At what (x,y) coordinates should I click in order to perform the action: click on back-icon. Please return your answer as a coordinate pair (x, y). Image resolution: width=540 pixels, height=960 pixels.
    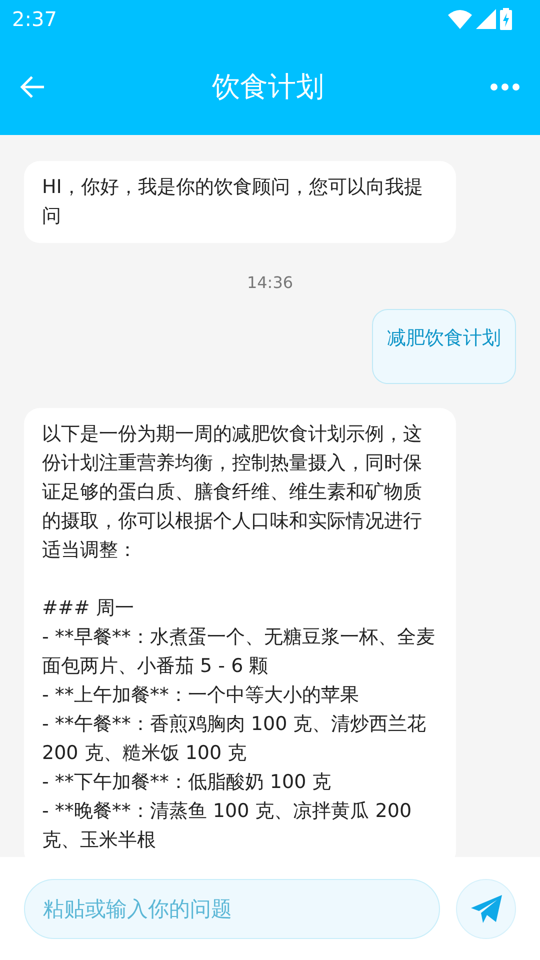
    Looking at the image, I should click on (33, 86).